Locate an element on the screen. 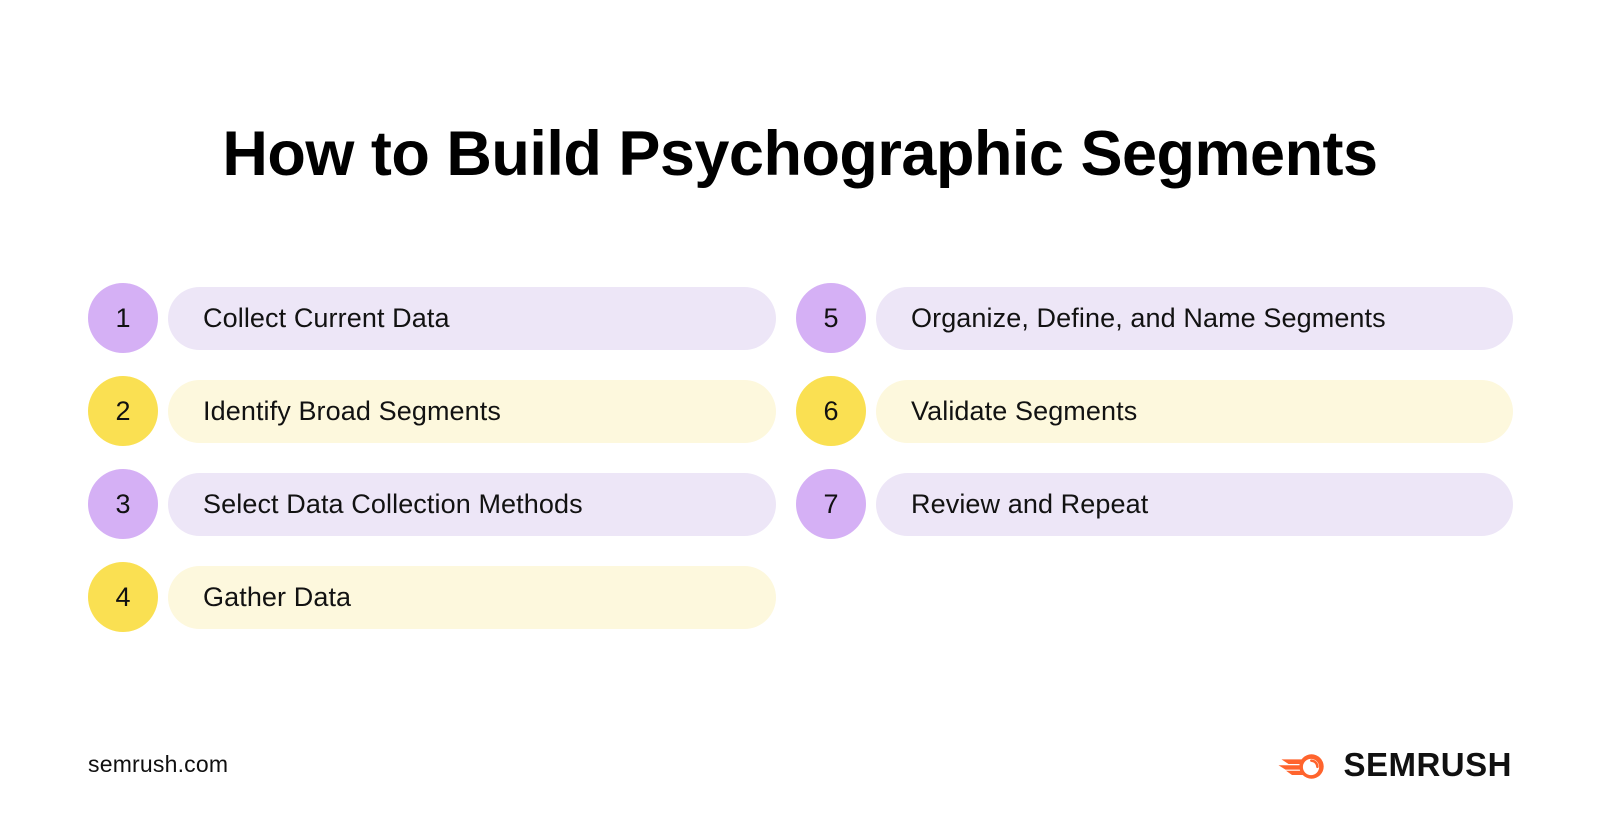 This screenshot has width=1600, height=822. semrush-comet-icon is located at coordinates (1304, 764).